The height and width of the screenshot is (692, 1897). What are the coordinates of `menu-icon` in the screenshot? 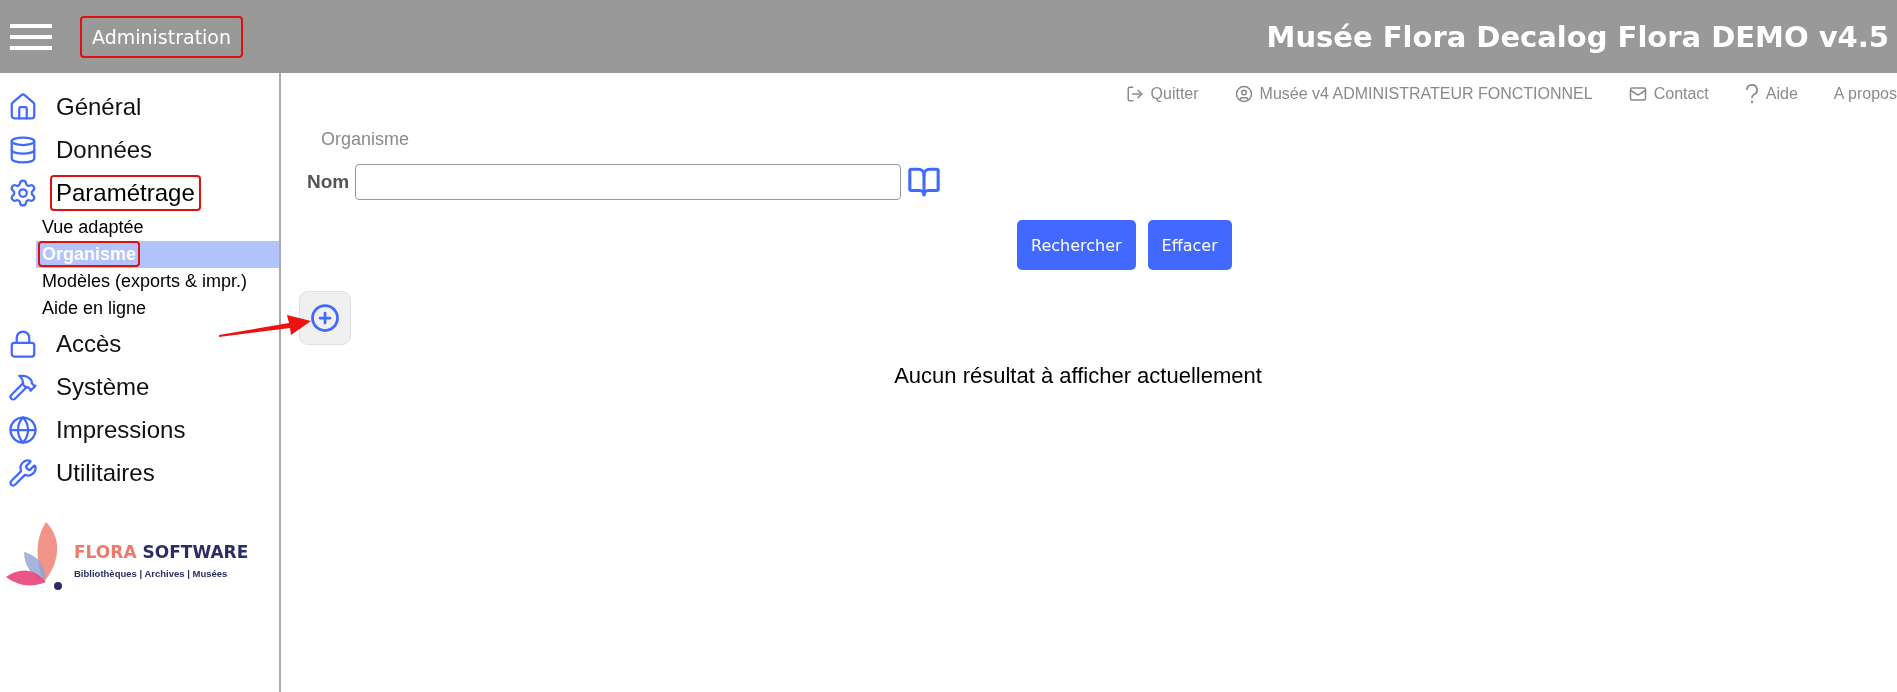 It's located at (31, 36).